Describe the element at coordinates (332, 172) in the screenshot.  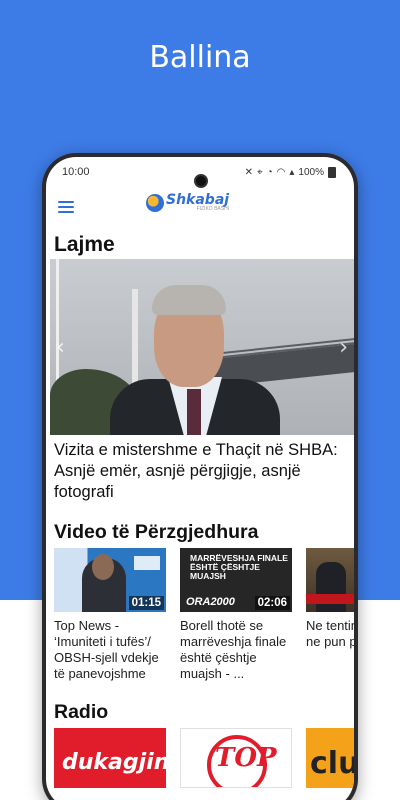
I see `battery-icon` at that location.